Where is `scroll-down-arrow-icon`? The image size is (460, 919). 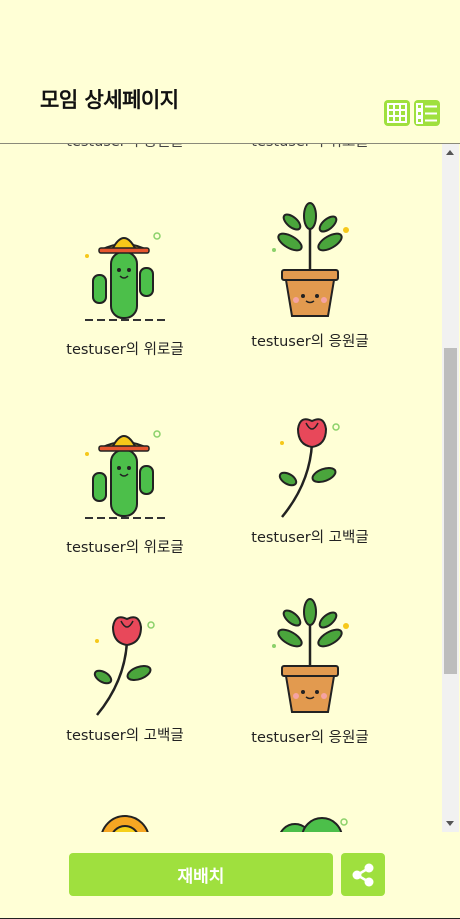
scroll-down-arrow-icon is located at coordinates (450, 823).